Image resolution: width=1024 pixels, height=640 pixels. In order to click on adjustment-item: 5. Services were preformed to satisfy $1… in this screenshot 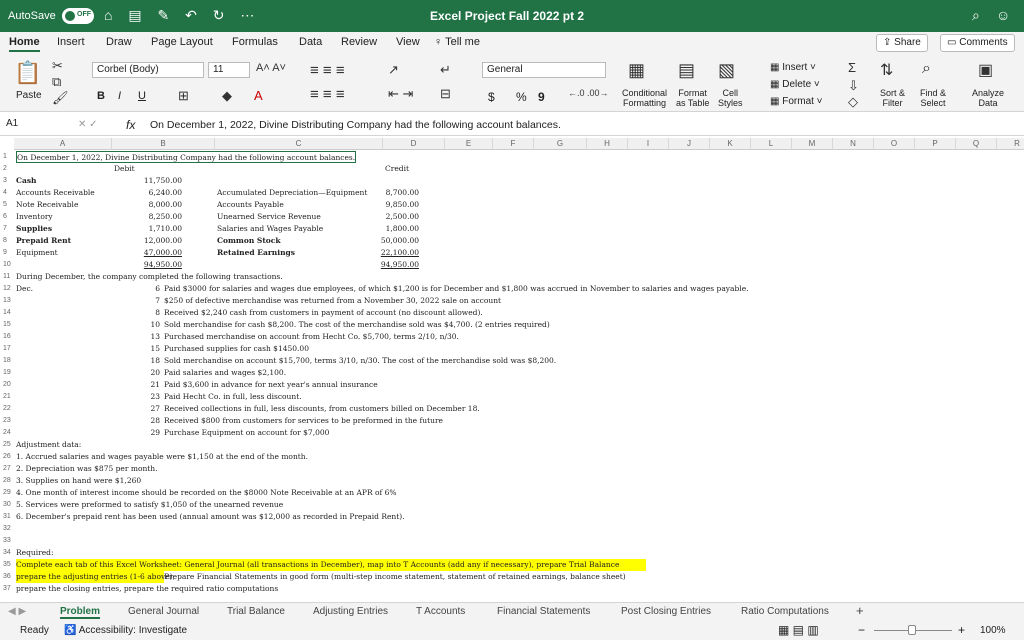, I will do `click(149, 505)`.